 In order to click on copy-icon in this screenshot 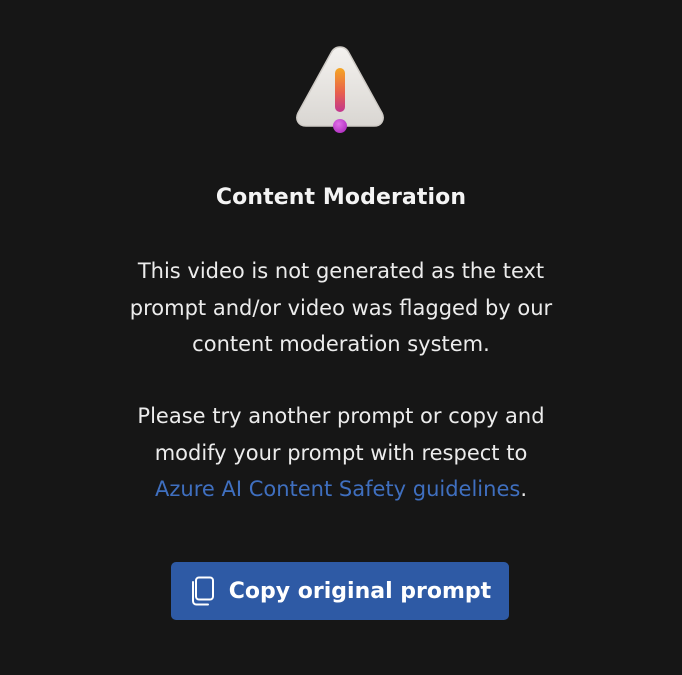, I will do `click(202, 591)`.